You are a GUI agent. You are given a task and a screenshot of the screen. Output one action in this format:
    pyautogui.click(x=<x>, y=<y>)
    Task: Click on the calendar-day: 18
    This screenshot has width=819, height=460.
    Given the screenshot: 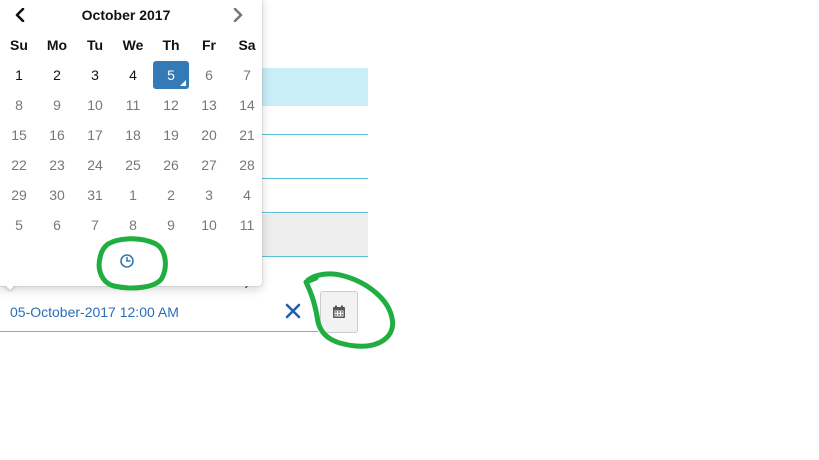 What is the action you would take?
    pyautogui.click(x=133, y=135)
    